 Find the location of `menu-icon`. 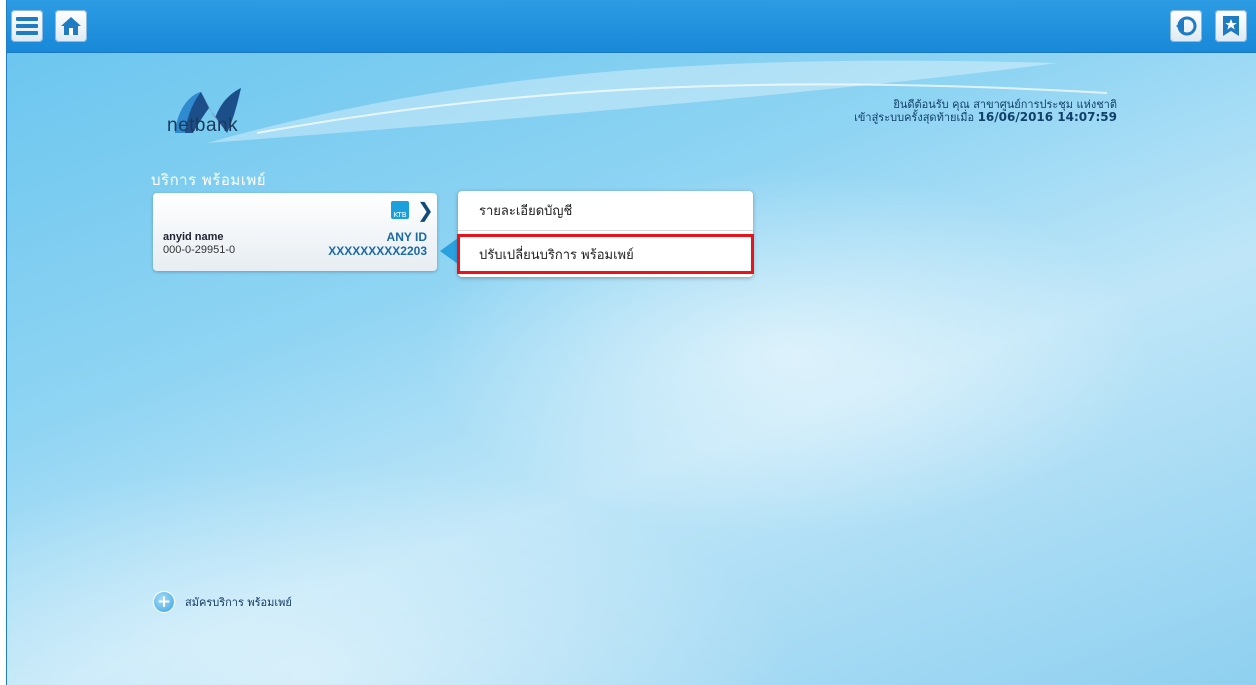

menu-icon is located at coordinates (27, 26).